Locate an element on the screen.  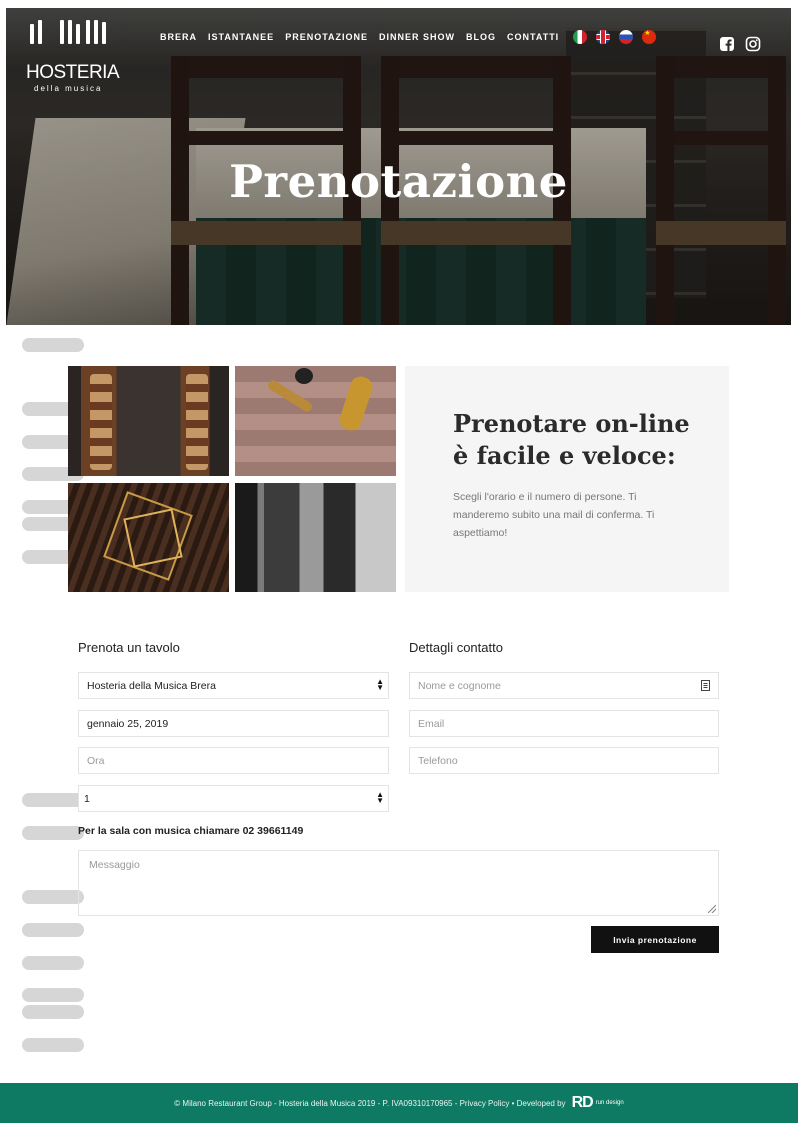
message-textarea: Messaggio is located at coordinates (398, 883).